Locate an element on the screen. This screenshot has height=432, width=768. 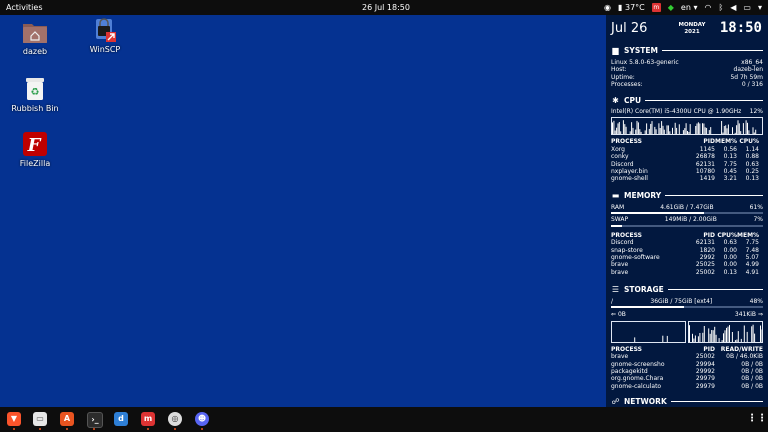
network-section: ☍ NETWORK is located at coordinates (687, 401).